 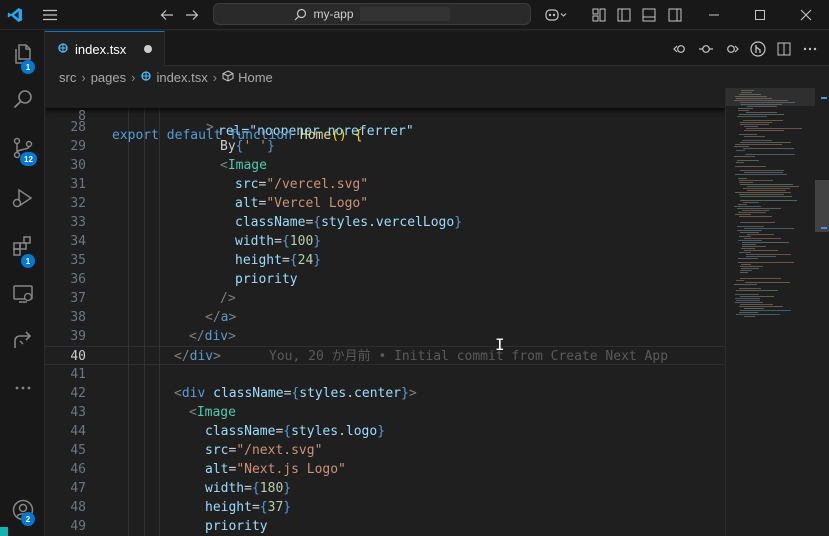 I want to click on explorer-button: 1, so click(x=22, y=56).